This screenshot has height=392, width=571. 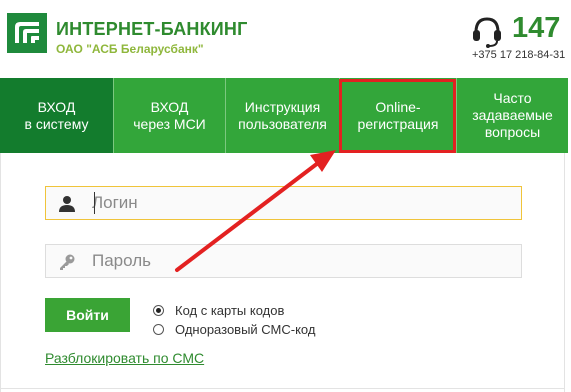 What do you see at coordinates (94, 203) in the screenshot?
I see `text-cursor` at bounding box center [94, 203].